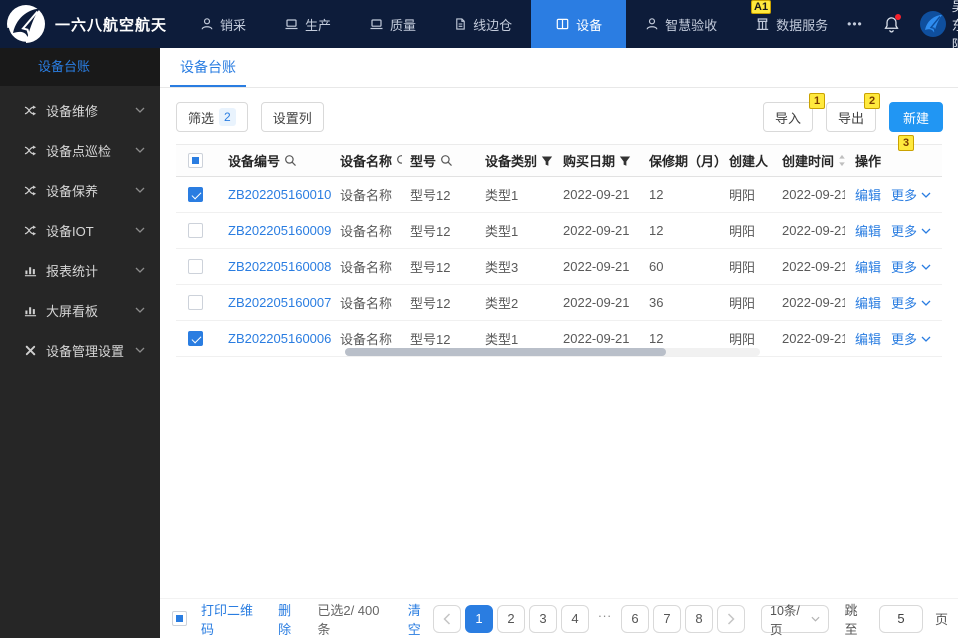 This screenshot has width=958, height=638. Describe the element at coordinates (589, 161) in the screenshot. I see `column-label: 购买日期` at that location.